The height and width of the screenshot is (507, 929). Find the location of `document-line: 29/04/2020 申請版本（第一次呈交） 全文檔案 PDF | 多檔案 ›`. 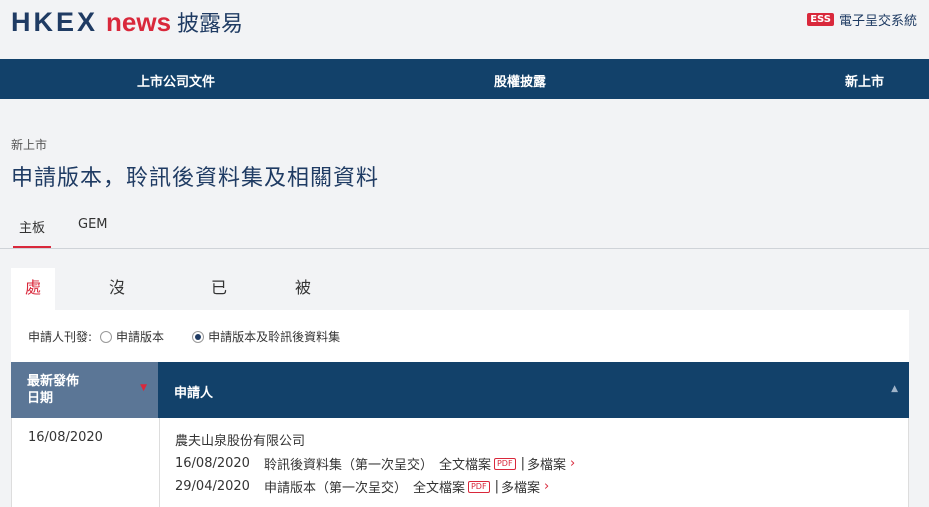

document-line: 29/04/2020 申請版本（第一次呈交） 全文檔案 PDF | 多檔案 › is located at coordinates (362, 486).